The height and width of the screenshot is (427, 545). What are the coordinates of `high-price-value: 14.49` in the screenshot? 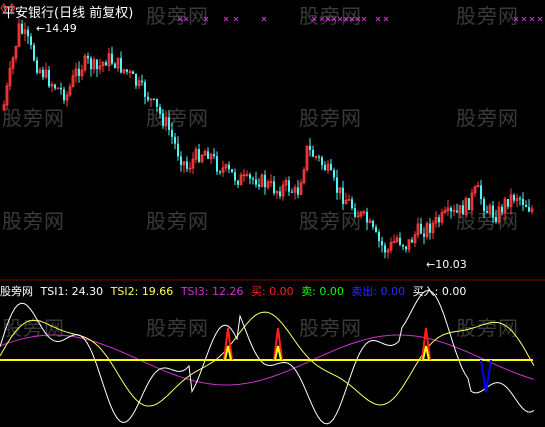 It's located at (61, 28).